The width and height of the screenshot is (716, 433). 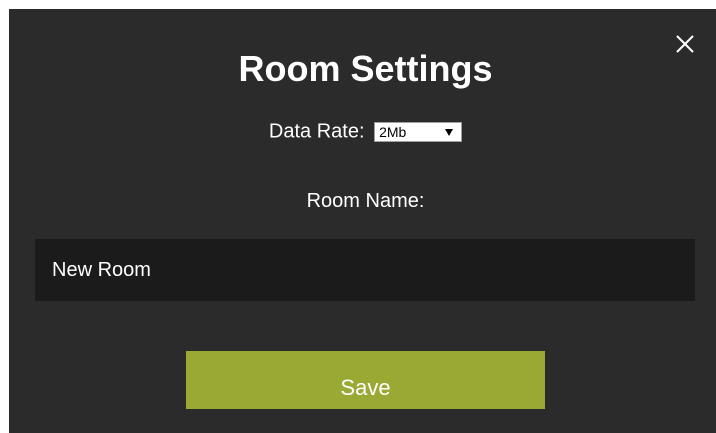 What do you see at coordinates (365, 68) in the screenshot?
I see `dialog-title: Room Settings` at bounding box center [365, 68].